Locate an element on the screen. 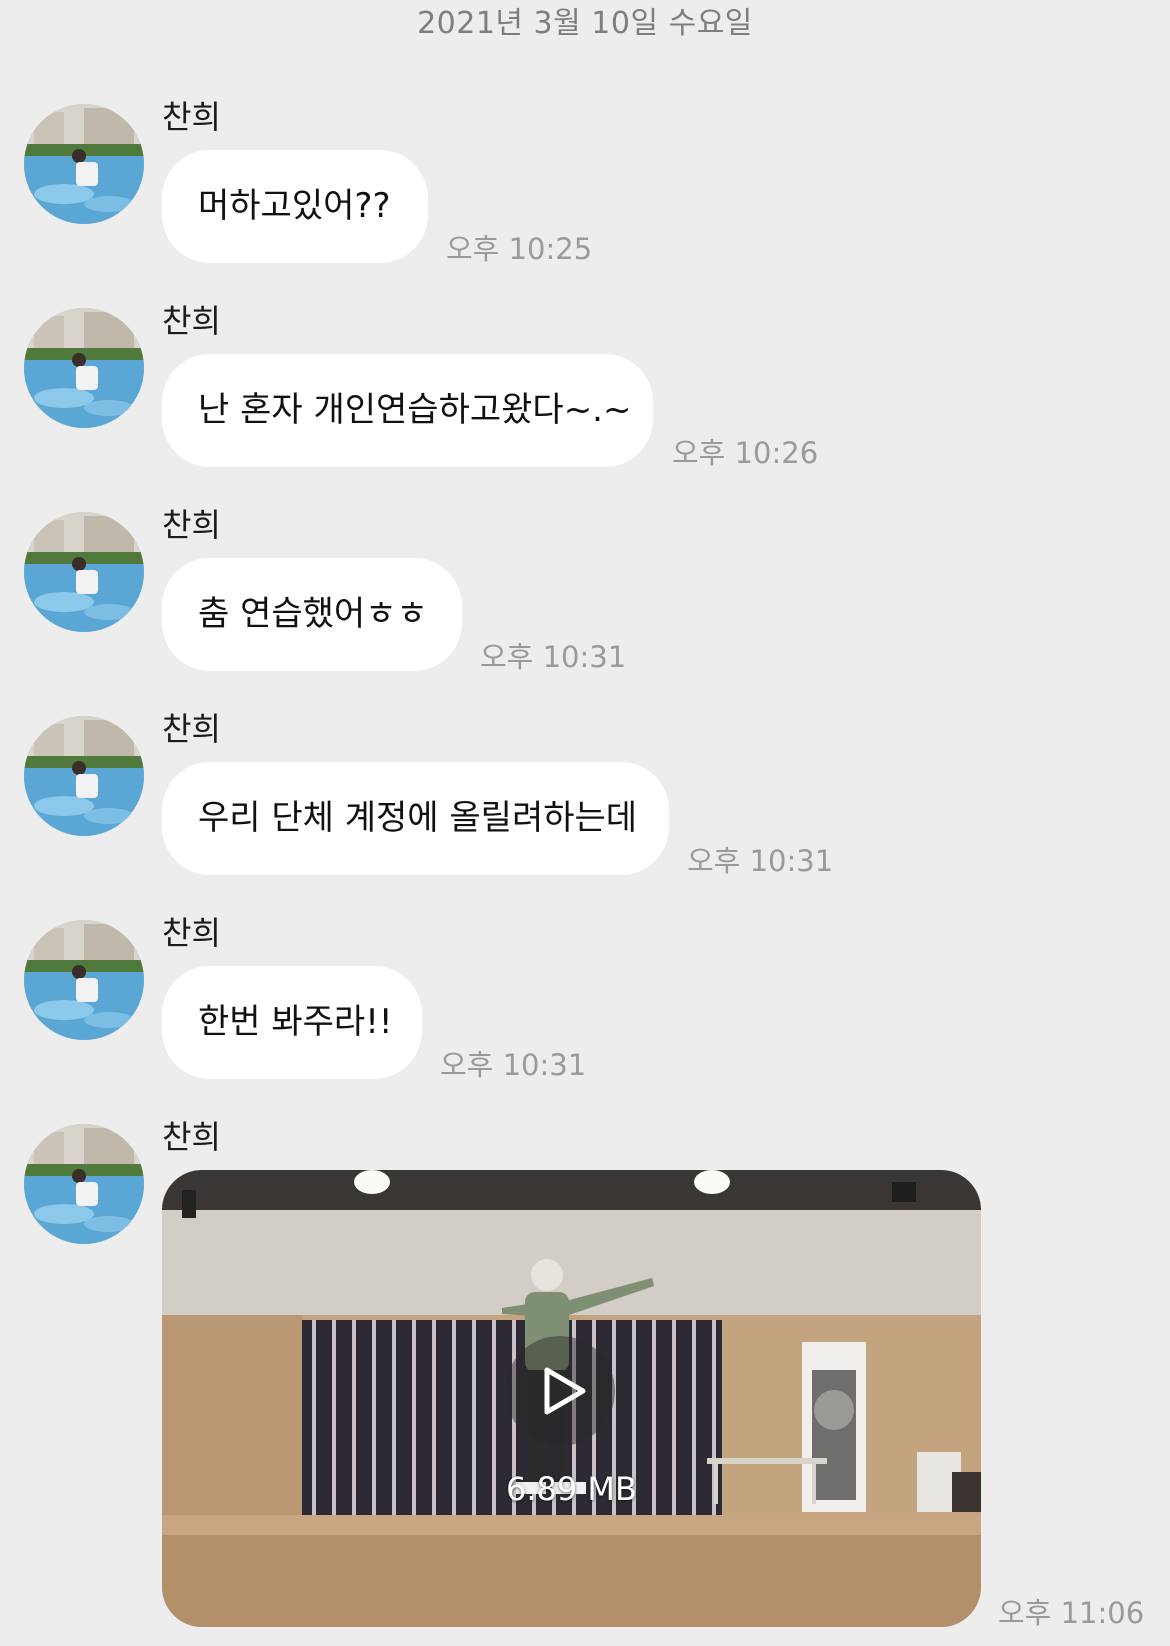  video-size-label: 6.89 MB is located at coordinates (571, 1489).